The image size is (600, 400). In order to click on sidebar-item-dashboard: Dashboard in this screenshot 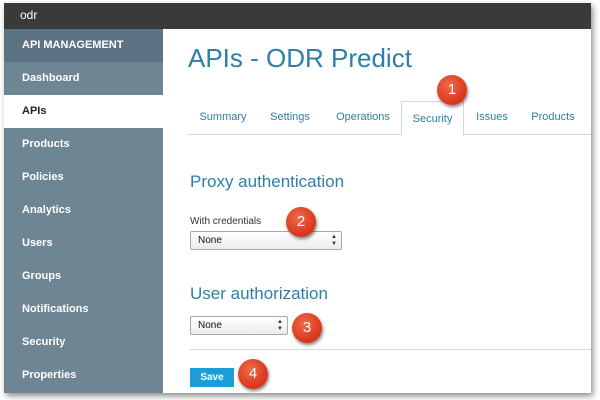, I will do `click(83, 78)`.